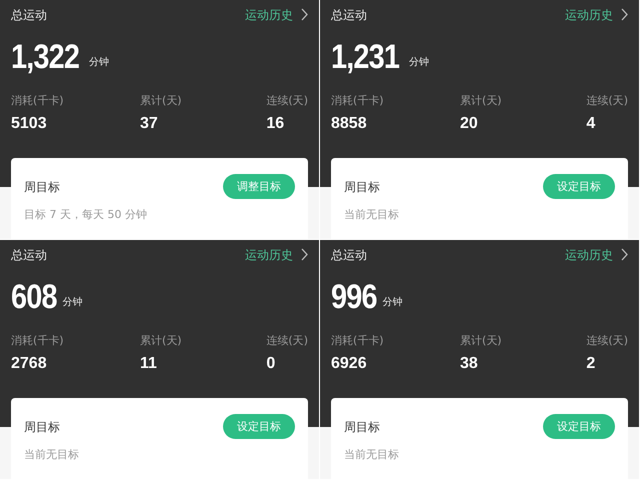  I want to click on stat-value: 20, so click(469, 124).